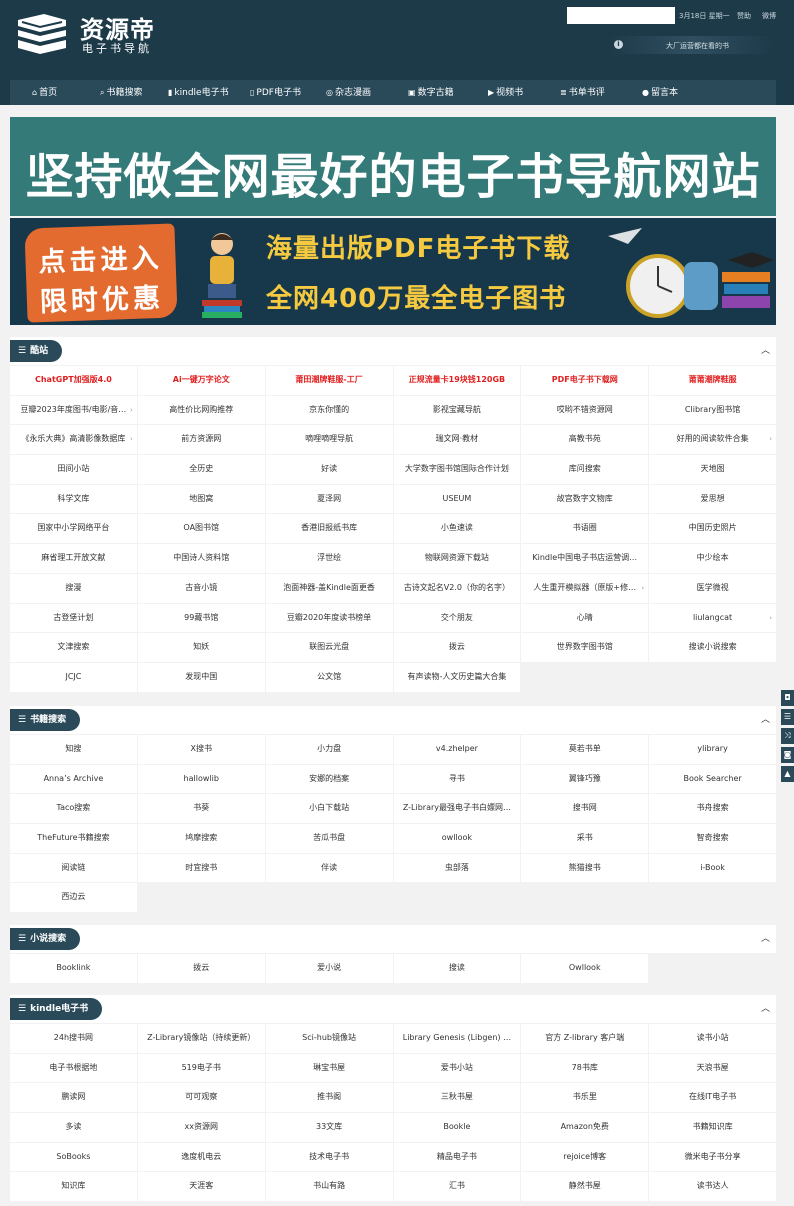  I want to click on site-link: Clibrary图书馆, so click(712, 410).